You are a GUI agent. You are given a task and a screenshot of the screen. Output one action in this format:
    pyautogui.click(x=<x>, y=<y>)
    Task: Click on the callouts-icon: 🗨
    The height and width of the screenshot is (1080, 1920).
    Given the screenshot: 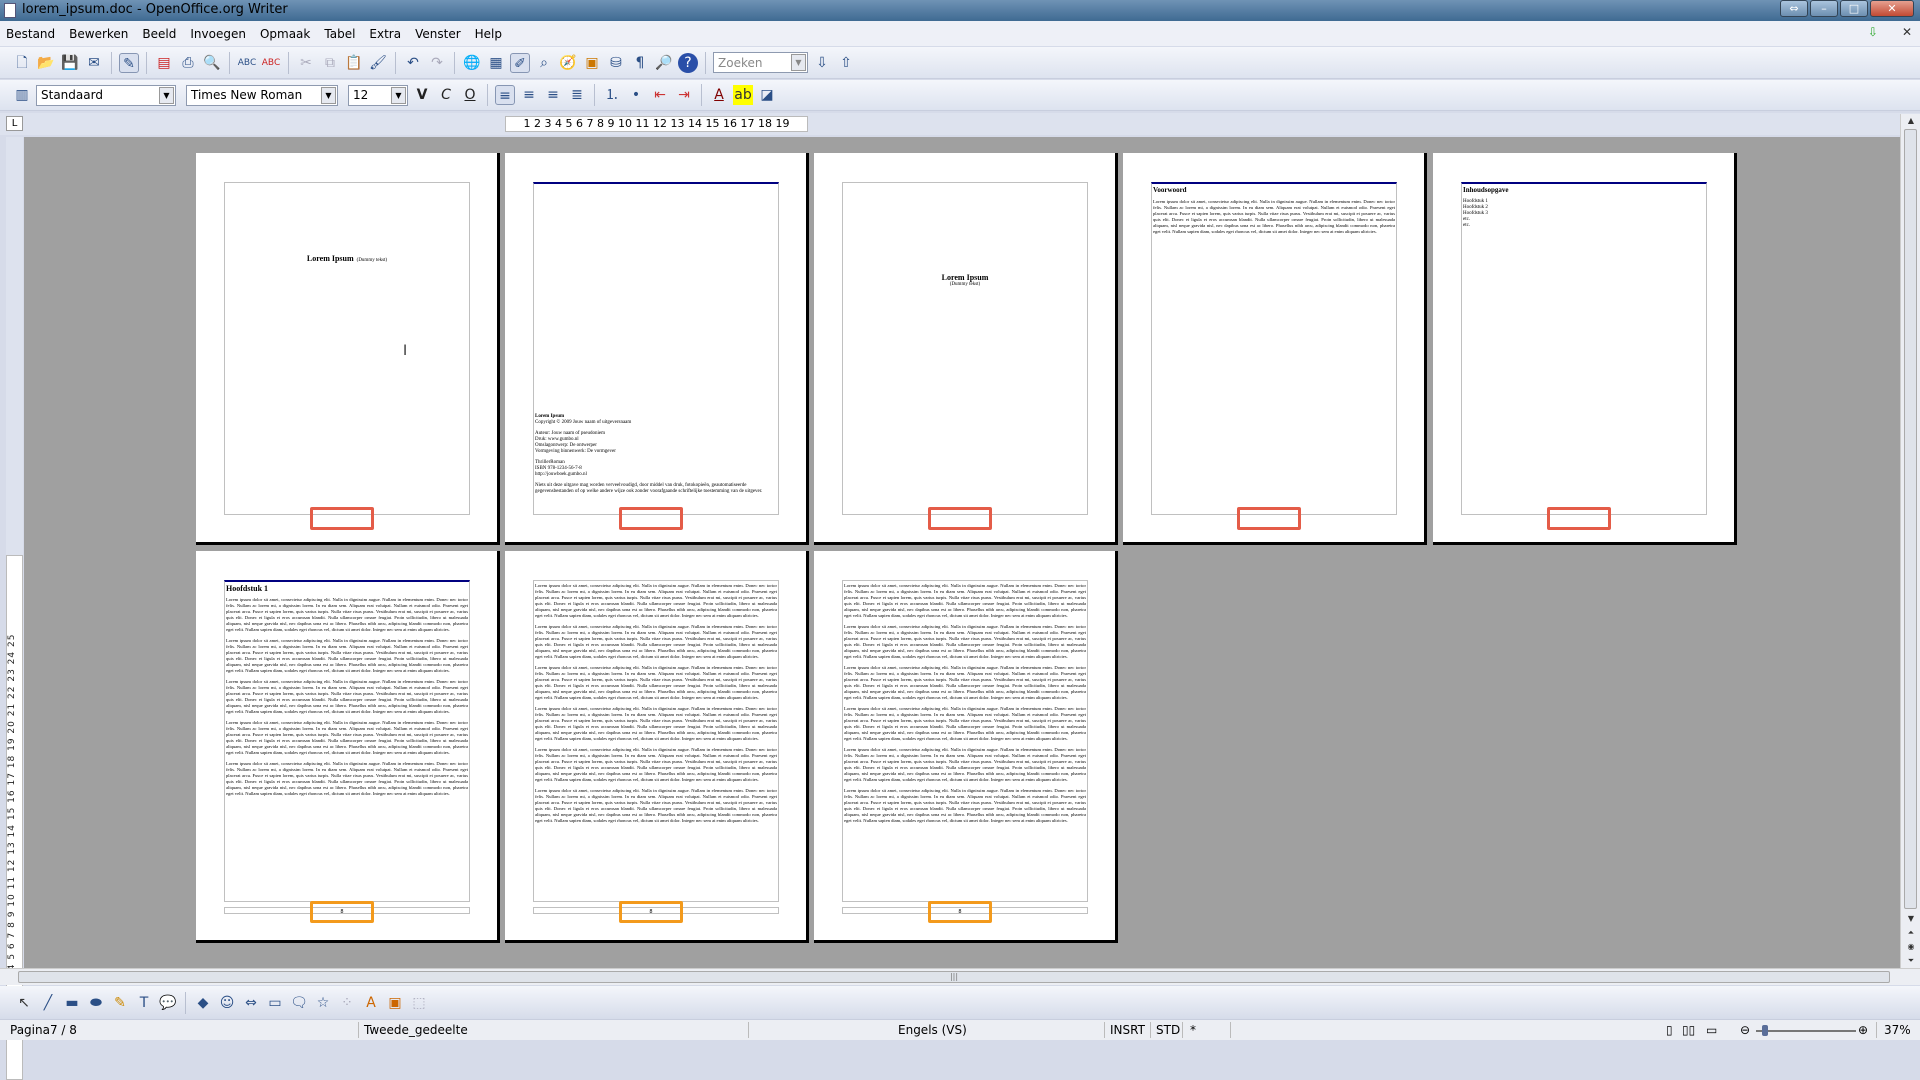 What is the action you would take?
    pyautogui.click(x=299, y=1003)
    